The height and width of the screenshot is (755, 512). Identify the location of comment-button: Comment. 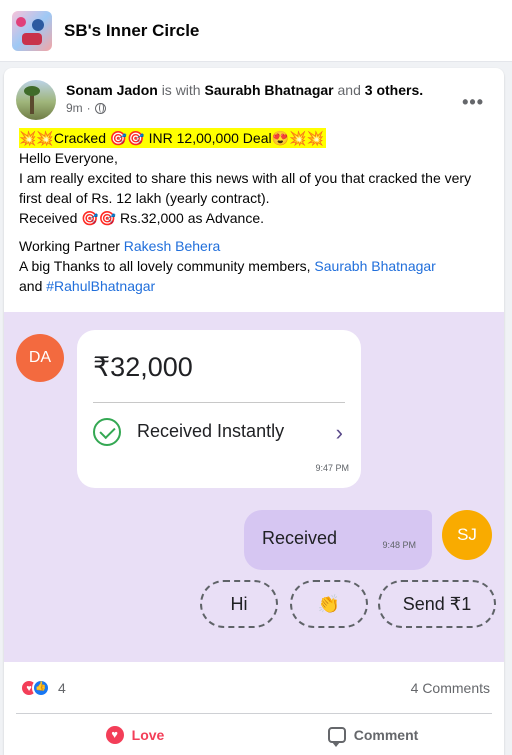
(373, 734).